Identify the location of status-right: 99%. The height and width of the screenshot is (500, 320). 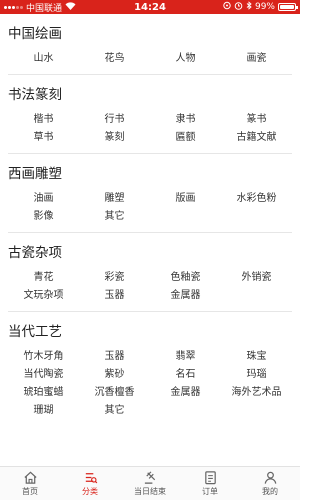
(260, 7).